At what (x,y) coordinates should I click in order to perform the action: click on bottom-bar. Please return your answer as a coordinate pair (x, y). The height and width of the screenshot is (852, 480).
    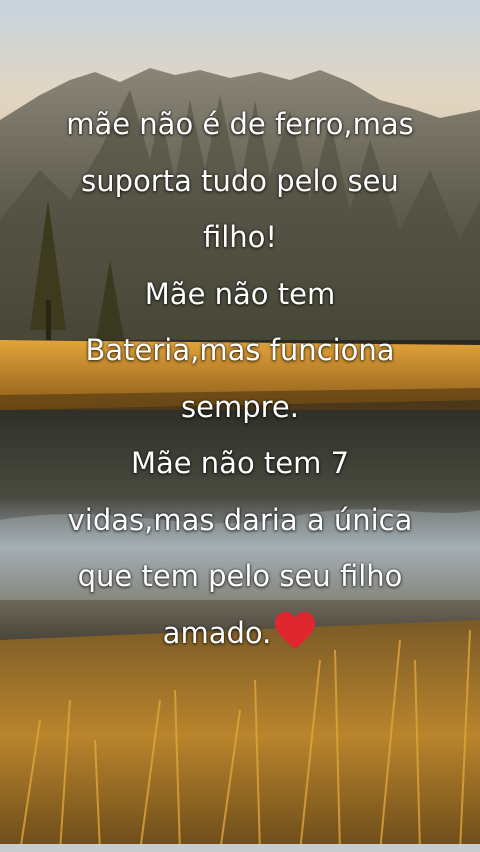
    Looking at the image, I should click on (240, 848).